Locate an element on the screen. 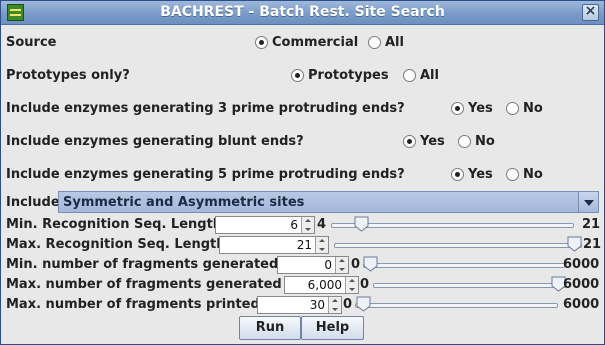 The image size is (605, 345). include-combobox: Symmetric and Asymmetric sites is located at coordinates (328, 202).